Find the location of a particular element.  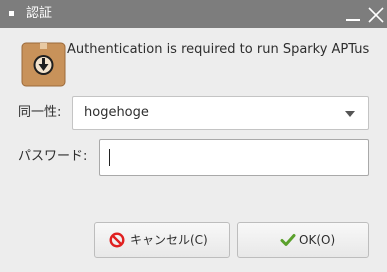

title-bar: 認証 is located at coordinates (193, 14).